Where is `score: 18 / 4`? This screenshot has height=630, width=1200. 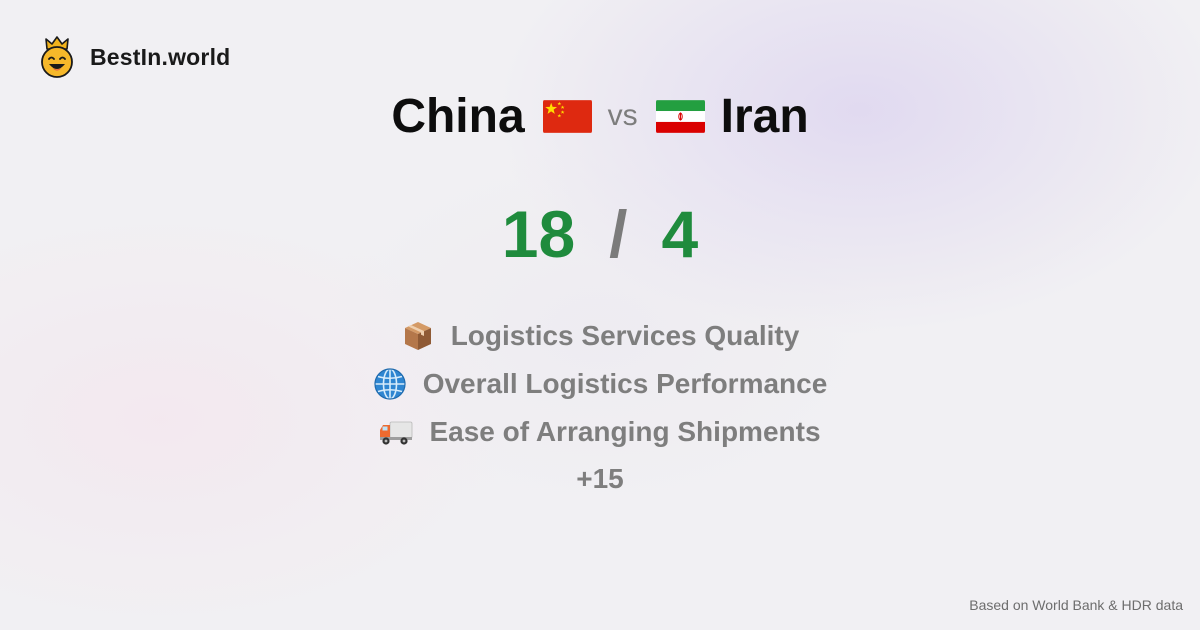
score: 18 / 4 is located at coordinates (600, 234).